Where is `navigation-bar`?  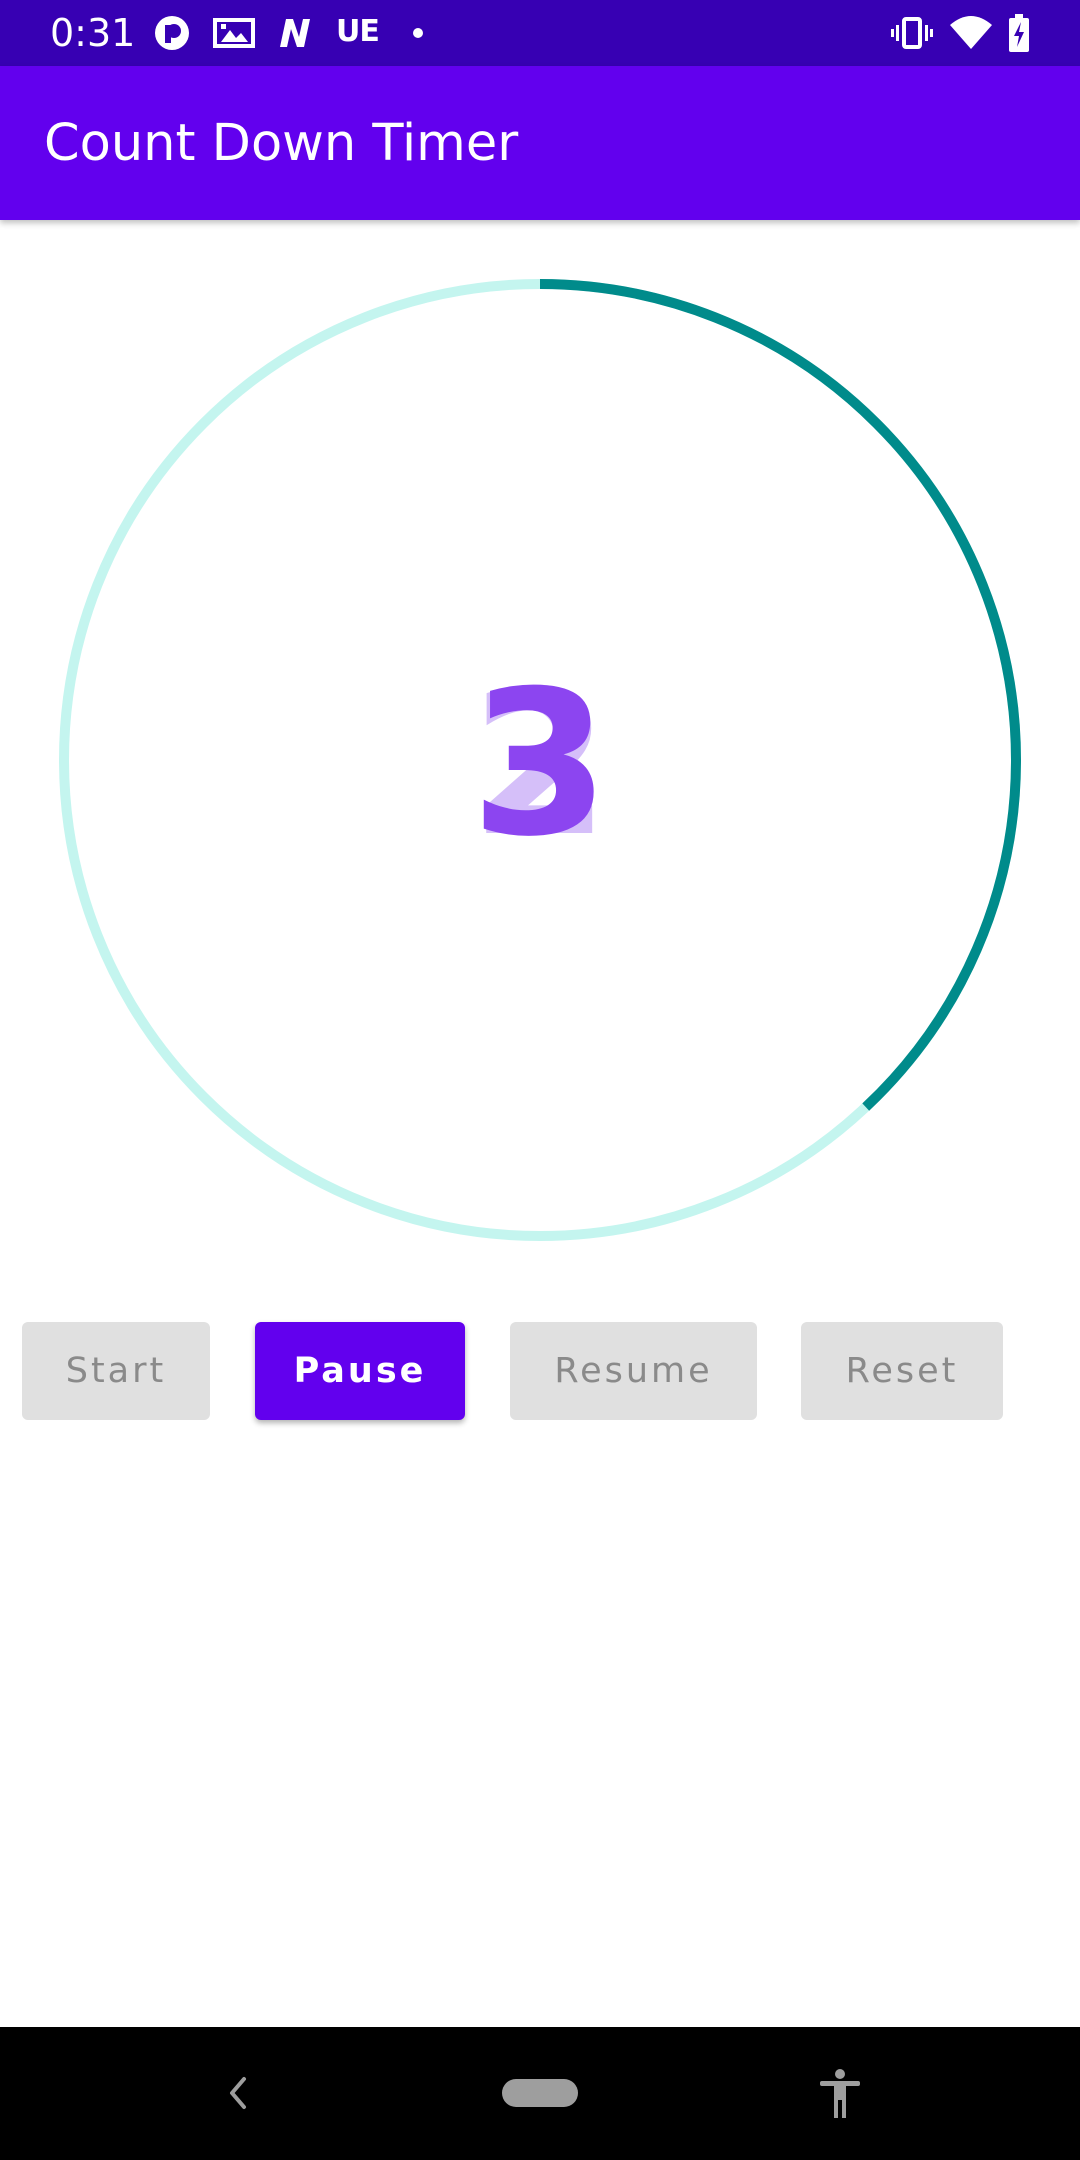
navigation-bar is located at coordinates (540, 2093).